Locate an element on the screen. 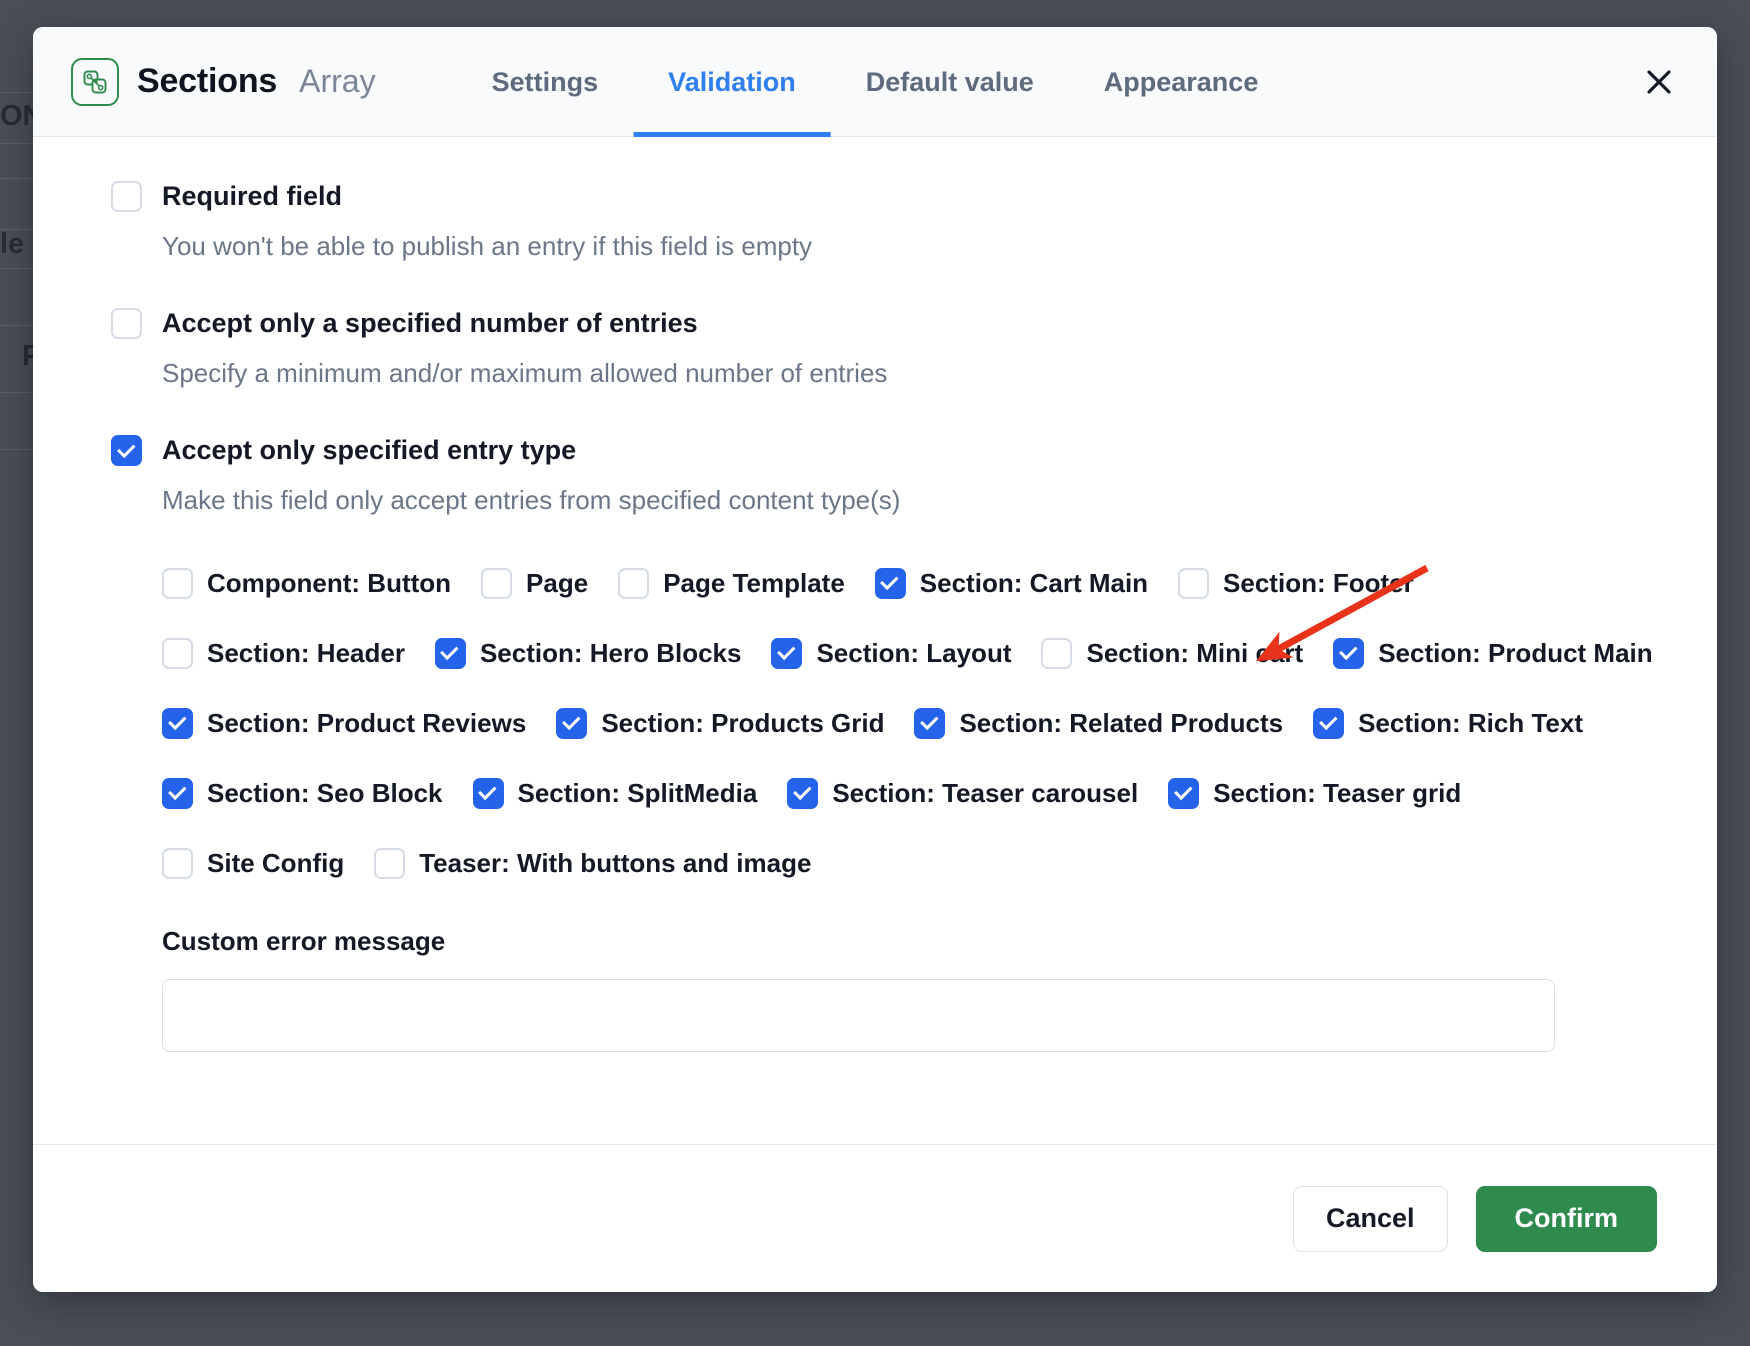 Image resolution: width=1750 pixels, height=1346 pixels. option-row: Accept only specified entry type is located at coordinates (891, 450).